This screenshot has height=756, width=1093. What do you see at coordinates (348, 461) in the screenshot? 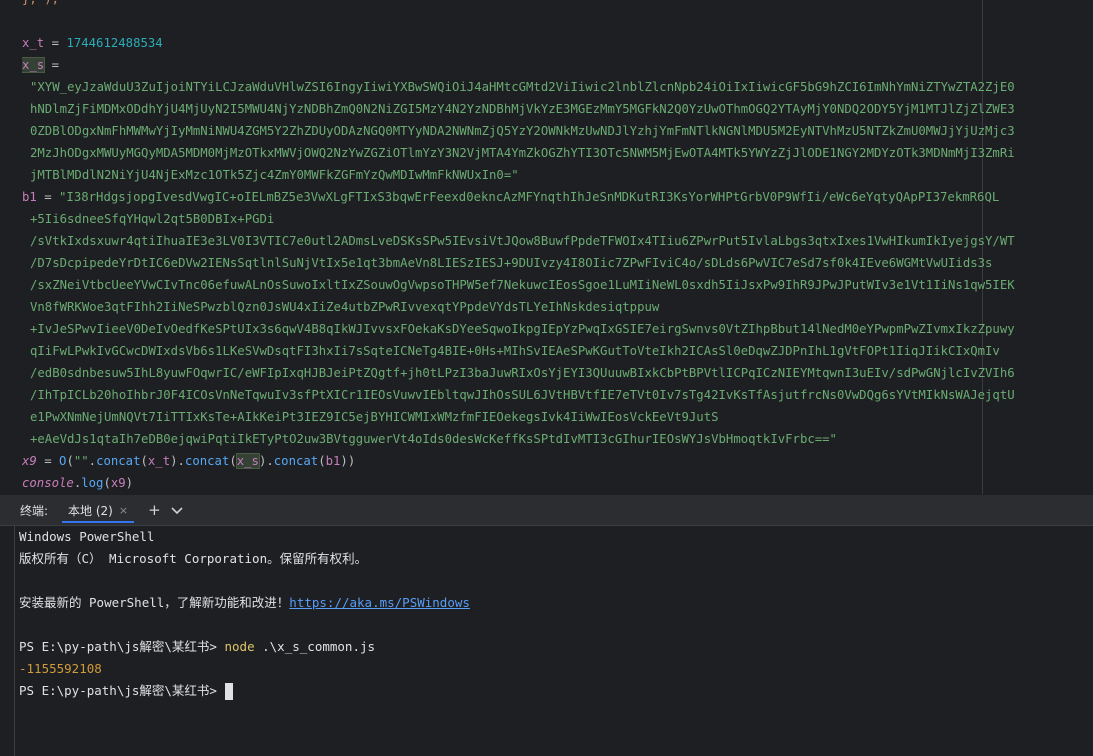
I see `paren: ))` at bounding box center [348, 461].